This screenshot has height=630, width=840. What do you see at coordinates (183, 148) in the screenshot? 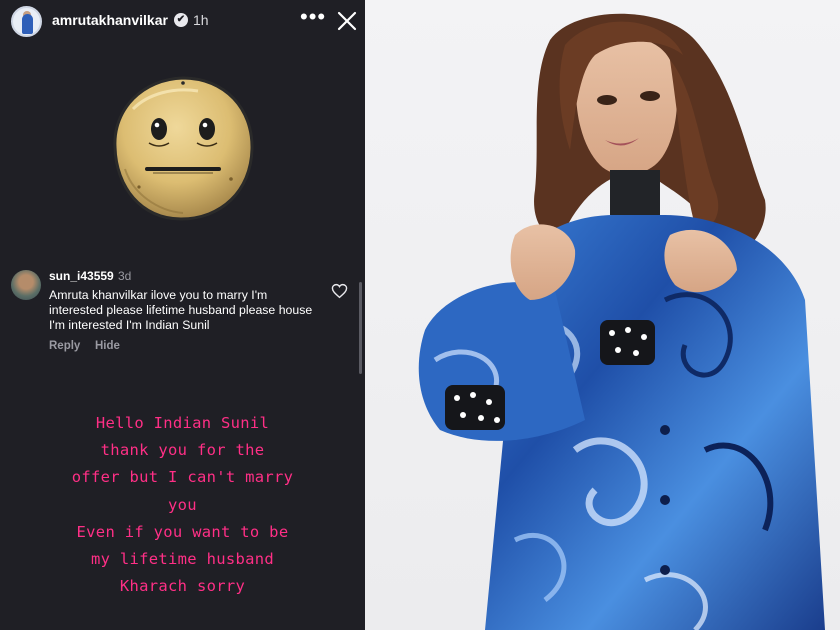
I see `sticker-face` at bounding box center [183, 148].